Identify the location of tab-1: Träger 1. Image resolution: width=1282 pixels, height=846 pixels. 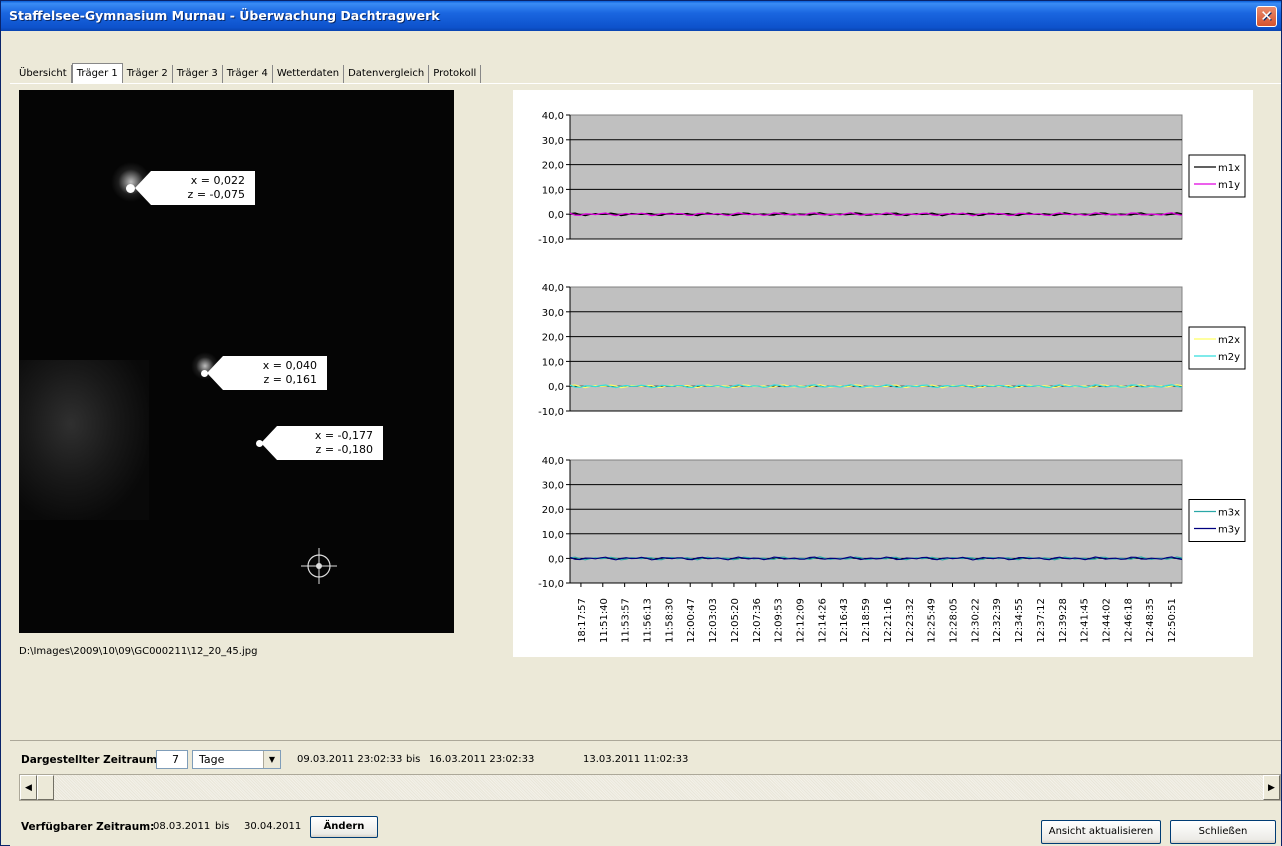
(97, 73).